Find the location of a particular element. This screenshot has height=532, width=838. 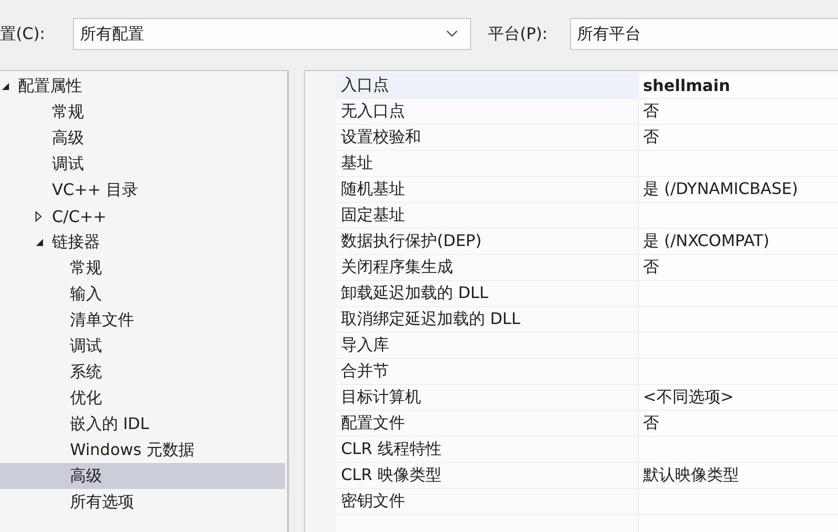

tree-item: 链接器 is located at coordinates (143, 242).